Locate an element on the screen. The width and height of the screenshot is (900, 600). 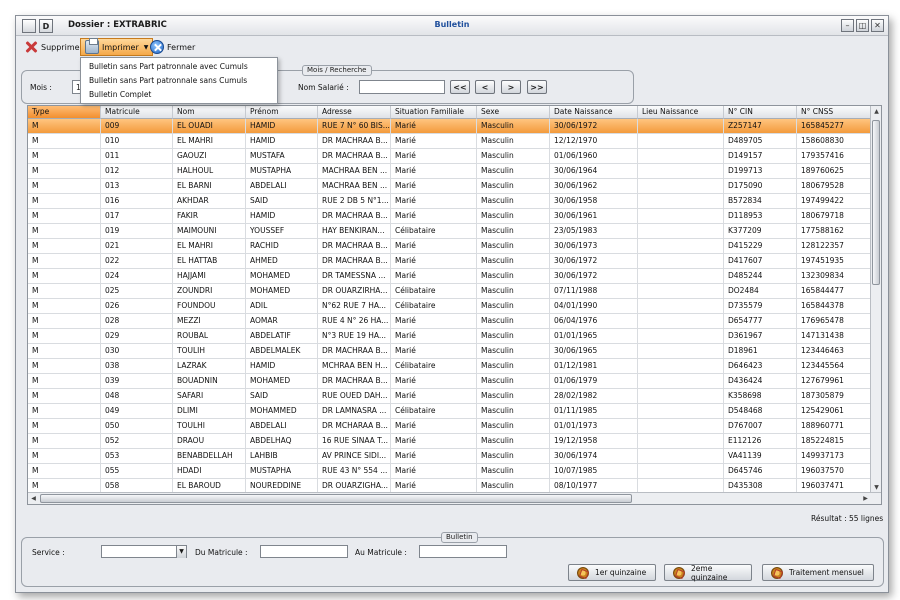
table-cell: 030 is located at coordinates (137, 351).